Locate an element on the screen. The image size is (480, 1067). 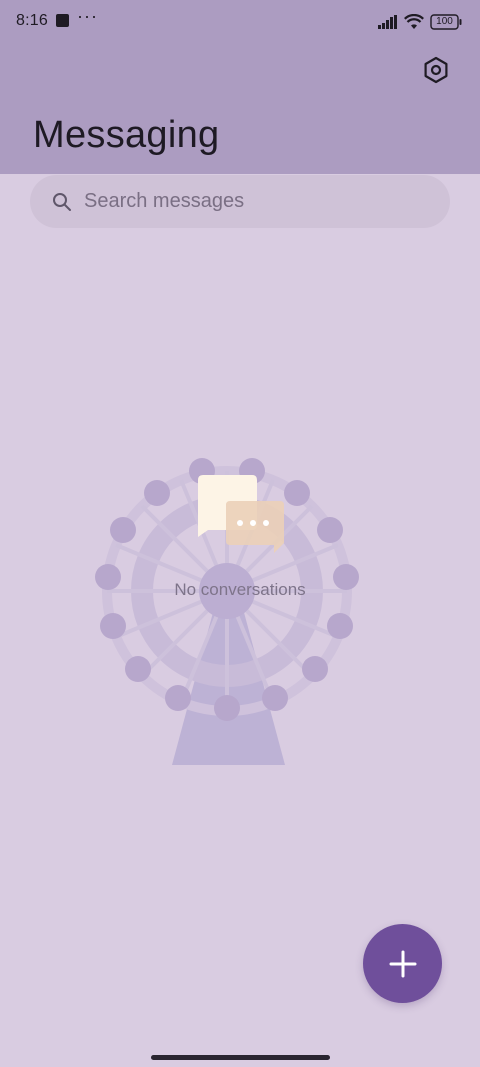
app-notification-icon is located at coordinates (62, 20).